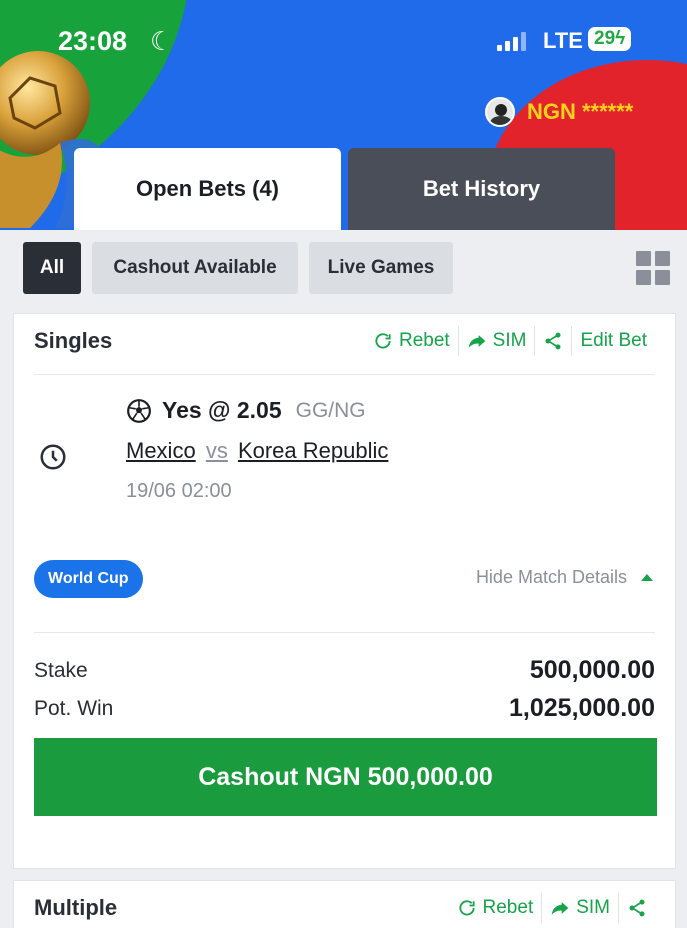 Image resolution: width=687 pixels, height=928 pixels. I want to click on match-datetime: 19/06 02:00, so click(179, 491).